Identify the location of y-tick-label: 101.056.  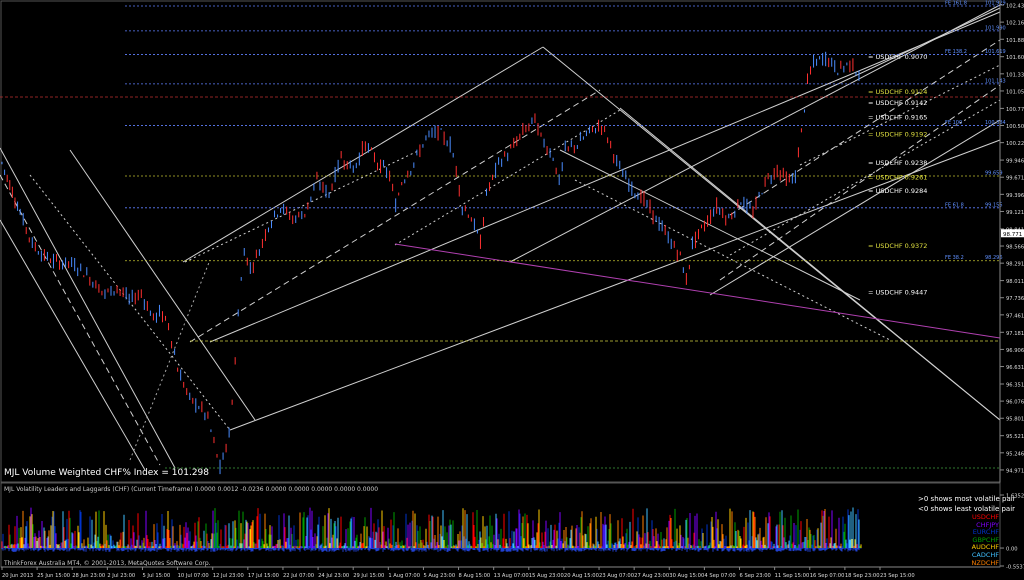
(1015, 92).